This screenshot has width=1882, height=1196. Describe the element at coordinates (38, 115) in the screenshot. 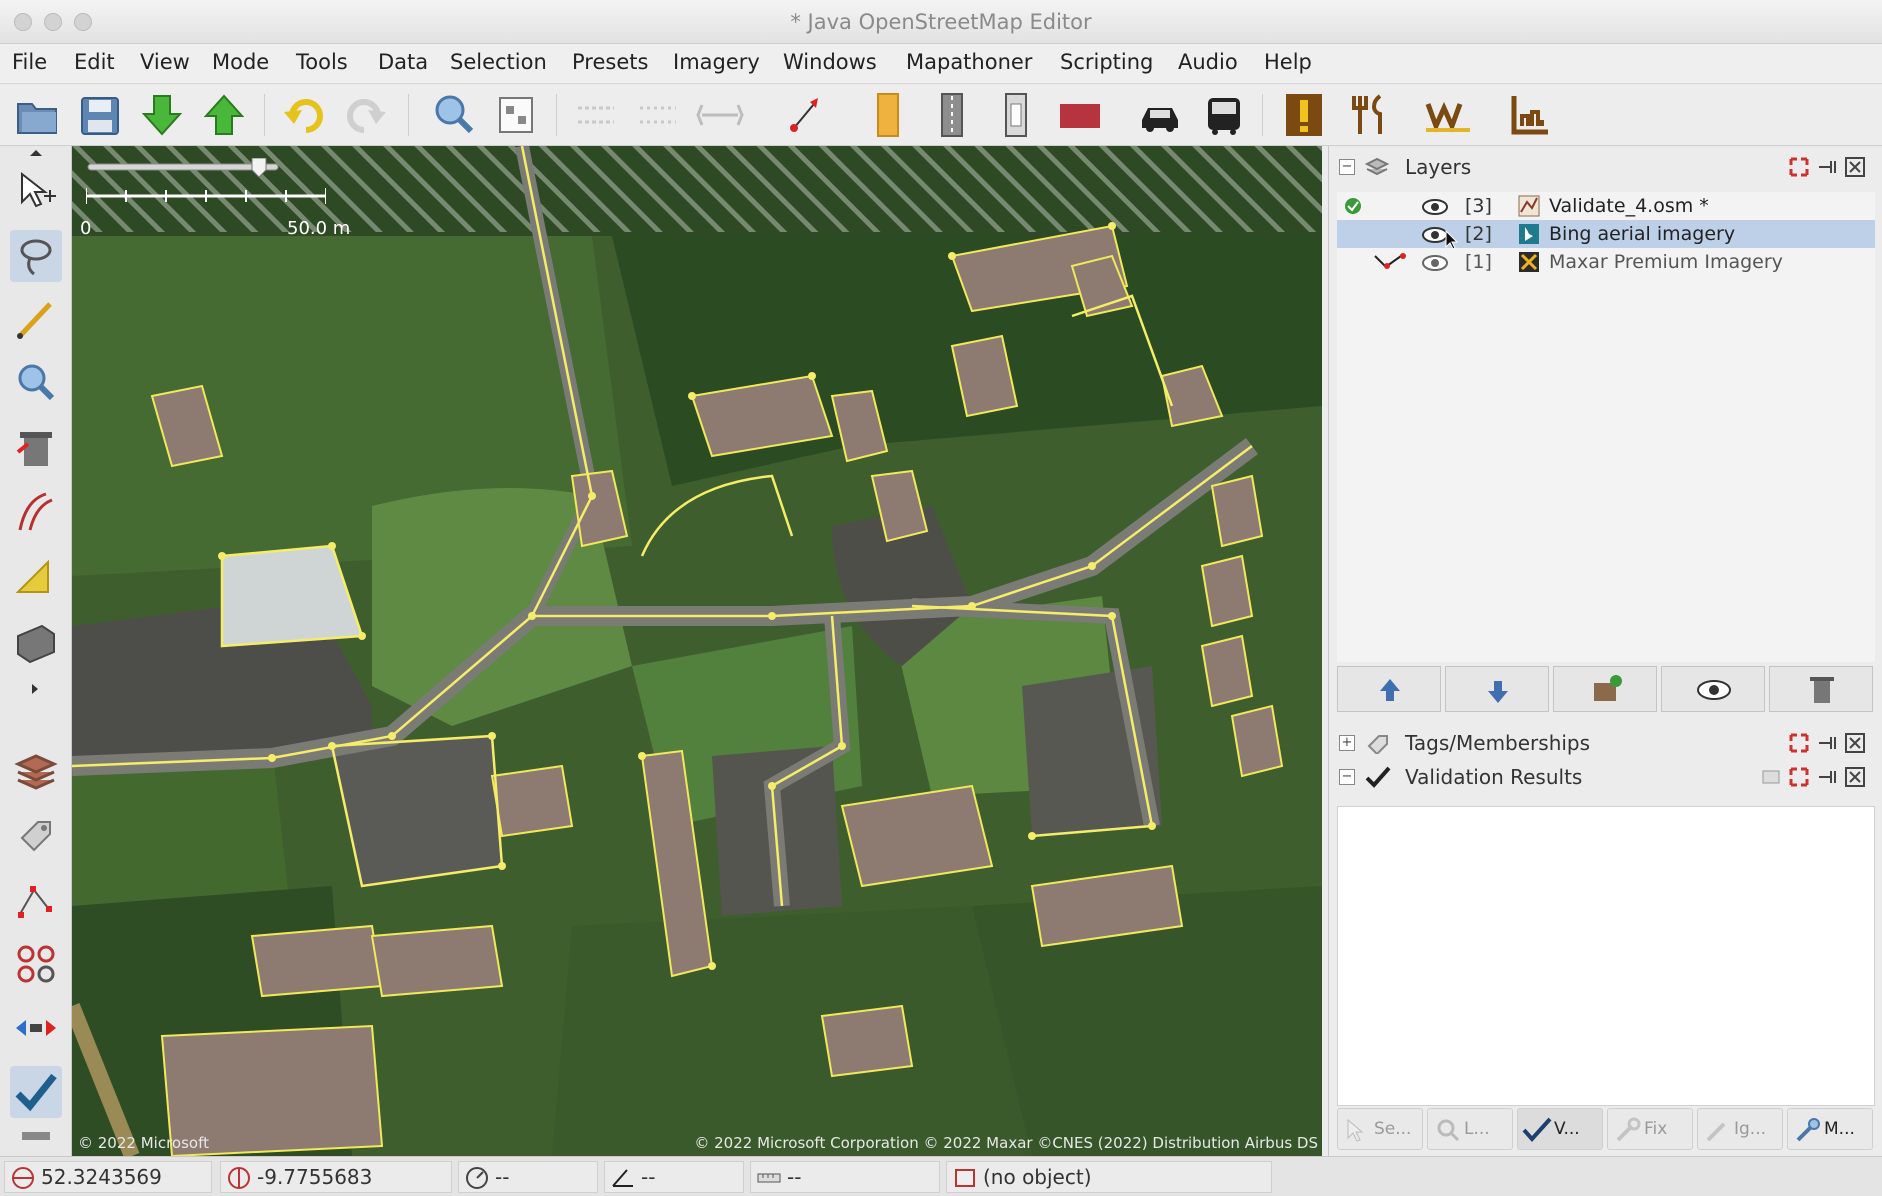

I see `open-icon` at that location.